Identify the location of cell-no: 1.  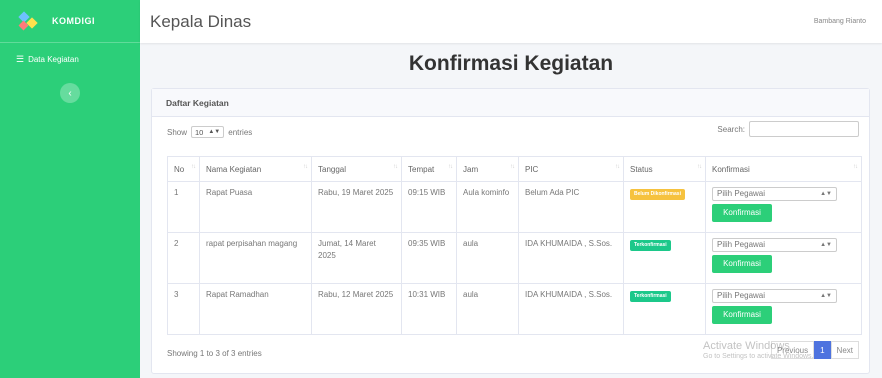
(183, 207).